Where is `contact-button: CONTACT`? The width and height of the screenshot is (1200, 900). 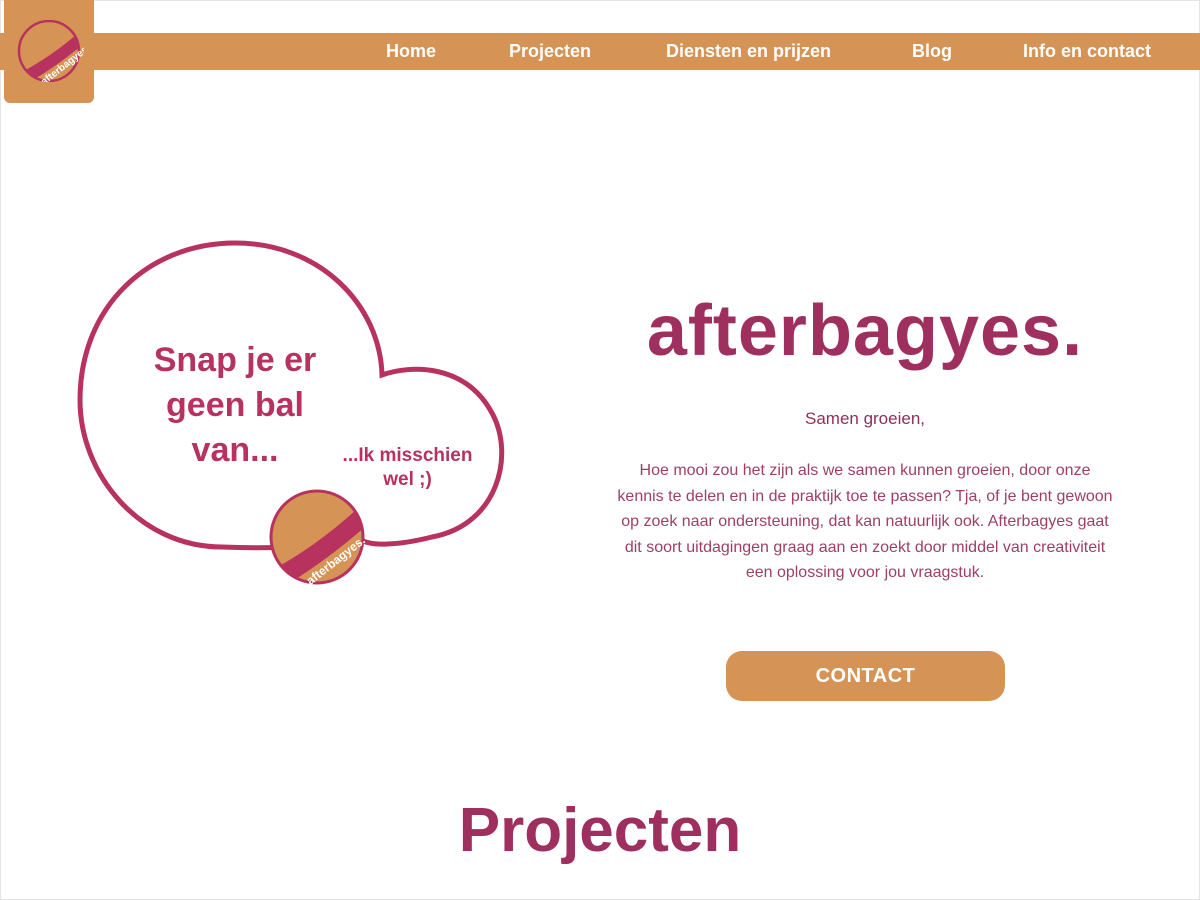
contact-button: CONTACT is located at coordinates (865, 676).